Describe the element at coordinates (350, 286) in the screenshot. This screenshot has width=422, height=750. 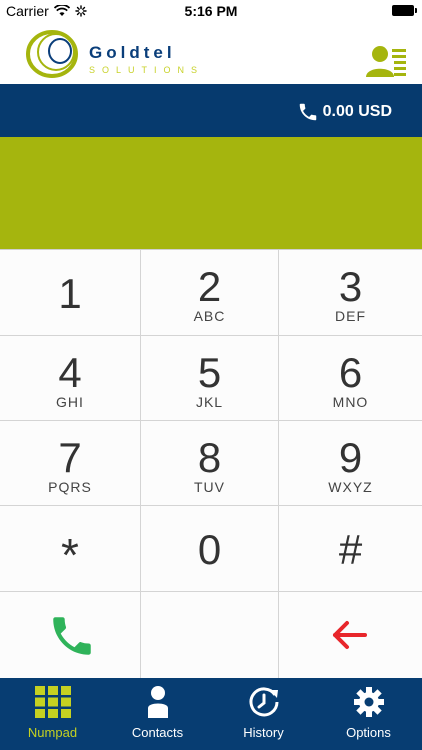
I see `key-digit: 3` at that location.